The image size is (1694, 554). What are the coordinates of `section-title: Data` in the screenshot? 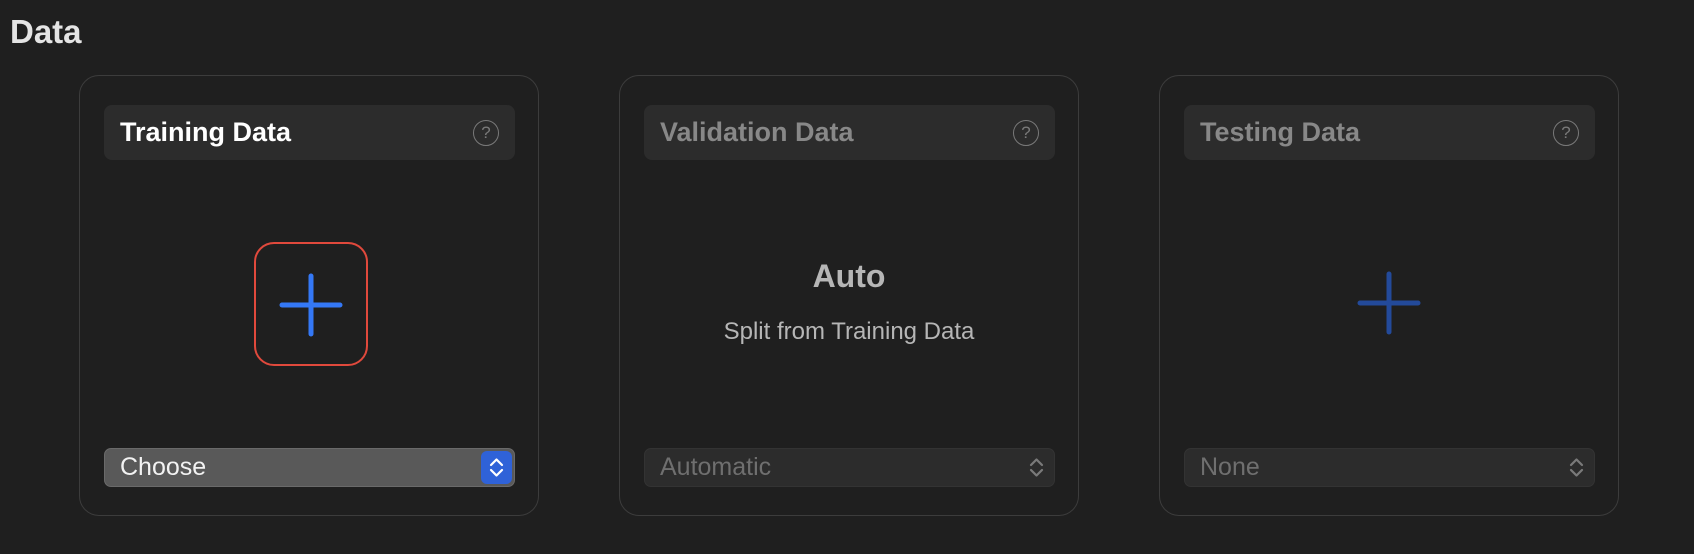 It's located at (46, 31).